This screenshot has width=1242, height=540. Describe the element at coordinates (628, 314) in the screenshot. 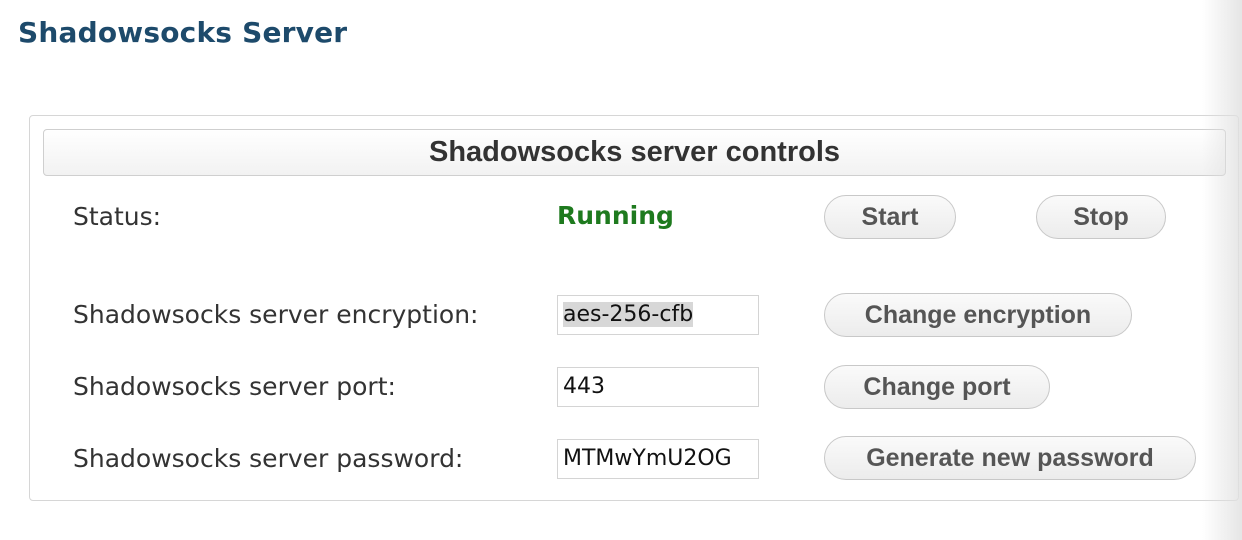

I see `encryption-value: aes-256-cfb` at that location.